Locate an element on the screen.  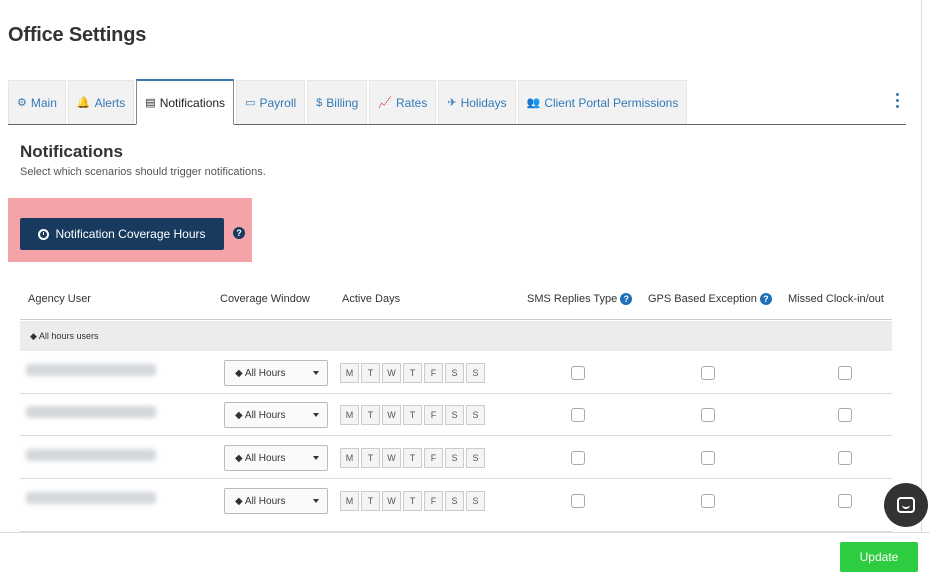
header-gps-exception: GPS Based Exception? is located at coordinates (710, 299).